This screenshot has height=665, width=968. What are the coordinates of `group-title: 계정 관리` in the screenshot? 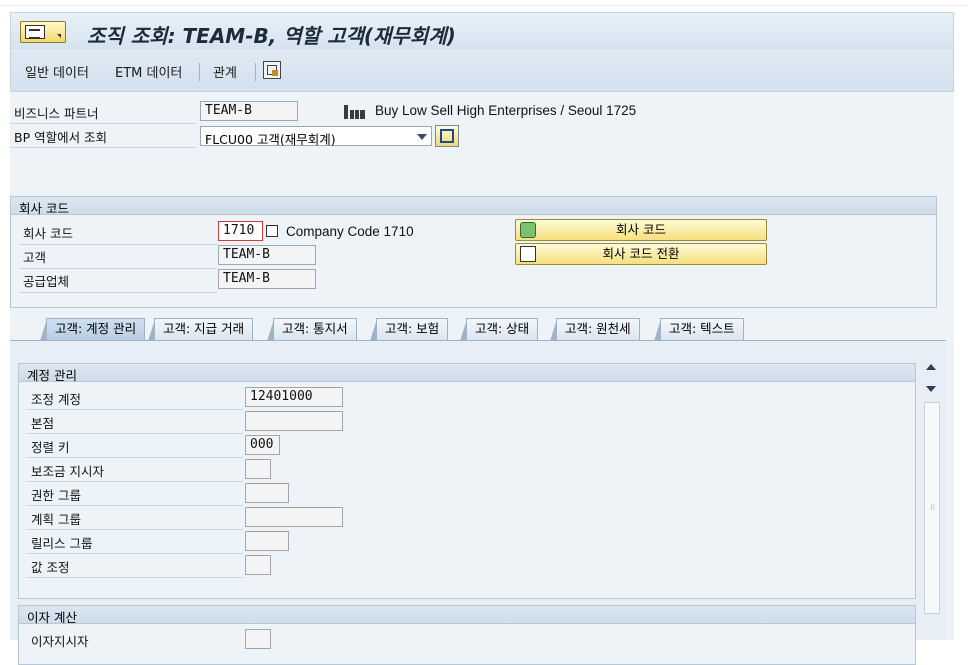 It's located at (52, 375).